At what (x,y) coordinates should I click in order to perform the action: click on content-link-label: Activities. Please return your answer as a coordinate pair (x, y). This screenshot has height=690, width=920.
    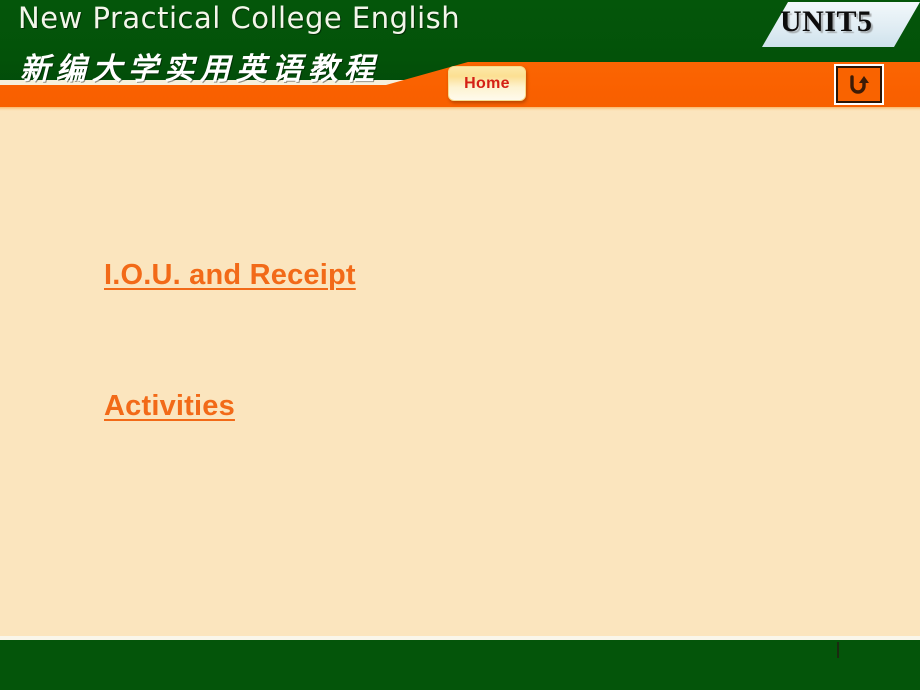
    Looking at the image, I should click on (169, 406).